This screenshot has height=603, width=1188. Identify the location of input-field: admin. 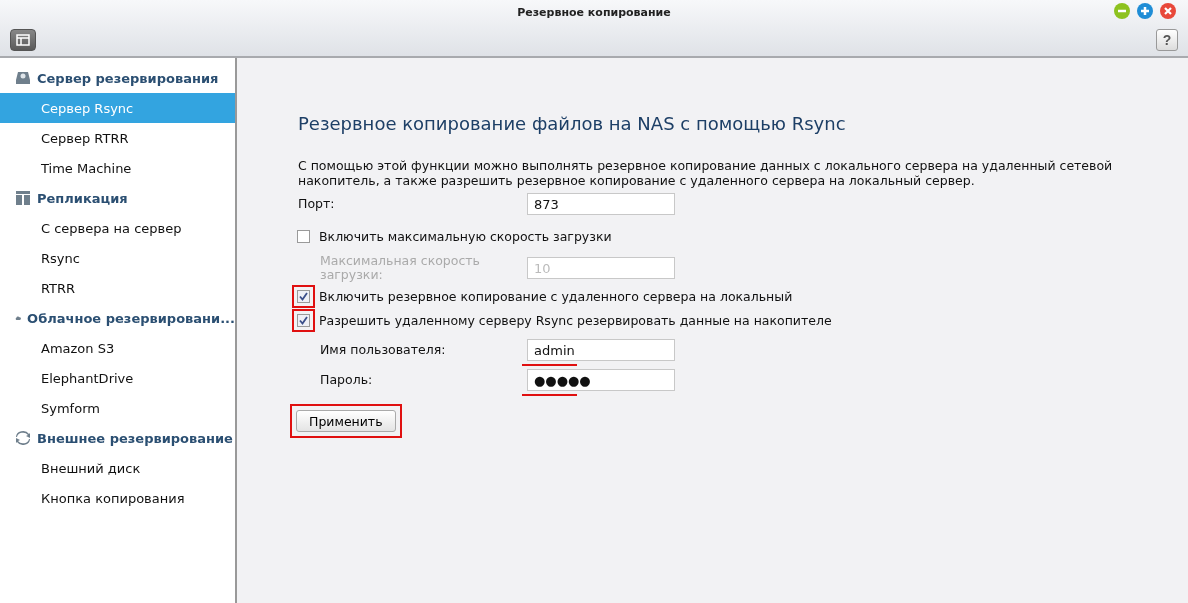
(601, 350).